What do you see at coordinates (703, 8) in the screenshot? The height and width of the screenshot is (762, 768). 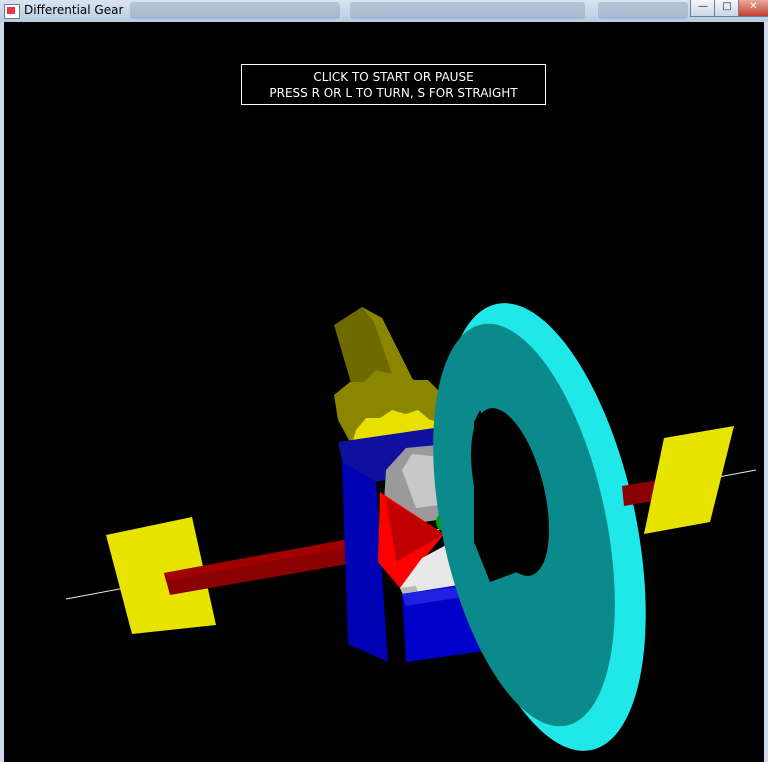 I see `minimize-button: —` at bounding box center [703, 8].